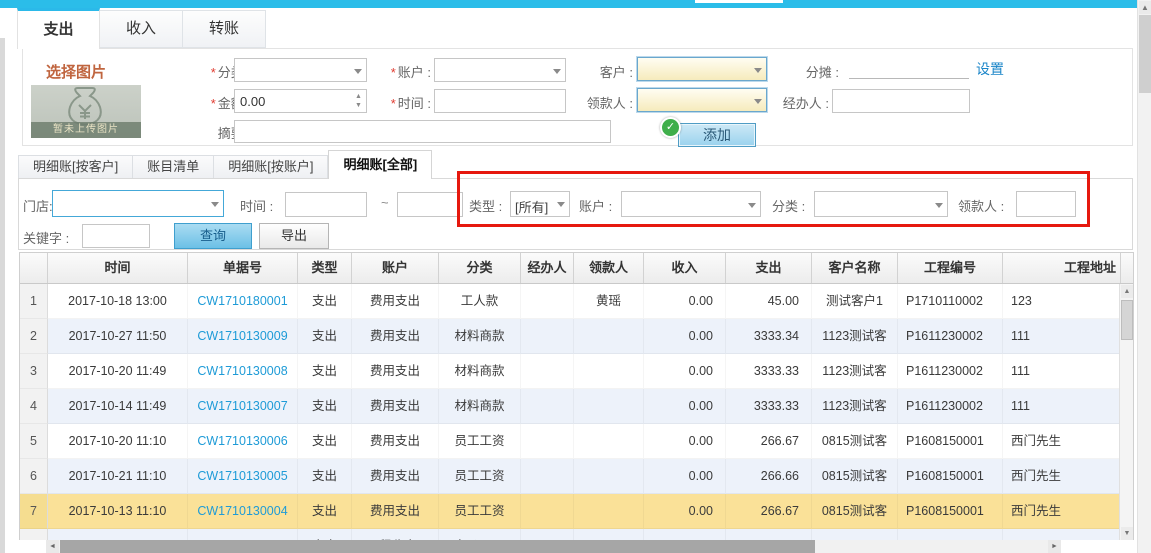  Describe the element at coordinates (739, 1) in the screenshot. I see `topbar-highlight` at that location.